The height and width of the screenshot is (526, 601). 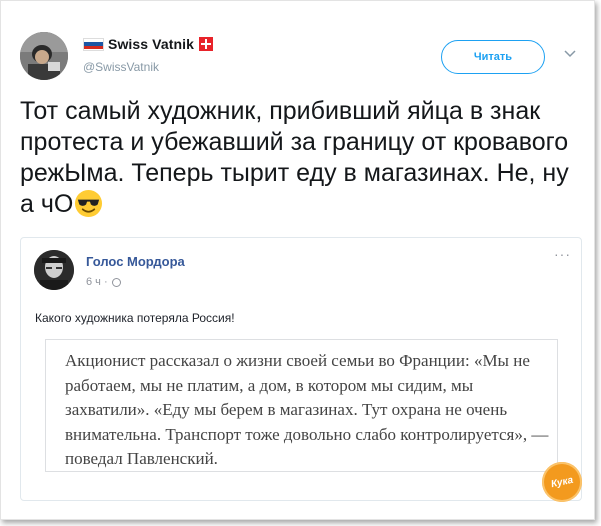 What do you see at coordinates (206, 44) in the screenshot?
I see `switzerland-flag-icon` at bounding box center [206, 44].